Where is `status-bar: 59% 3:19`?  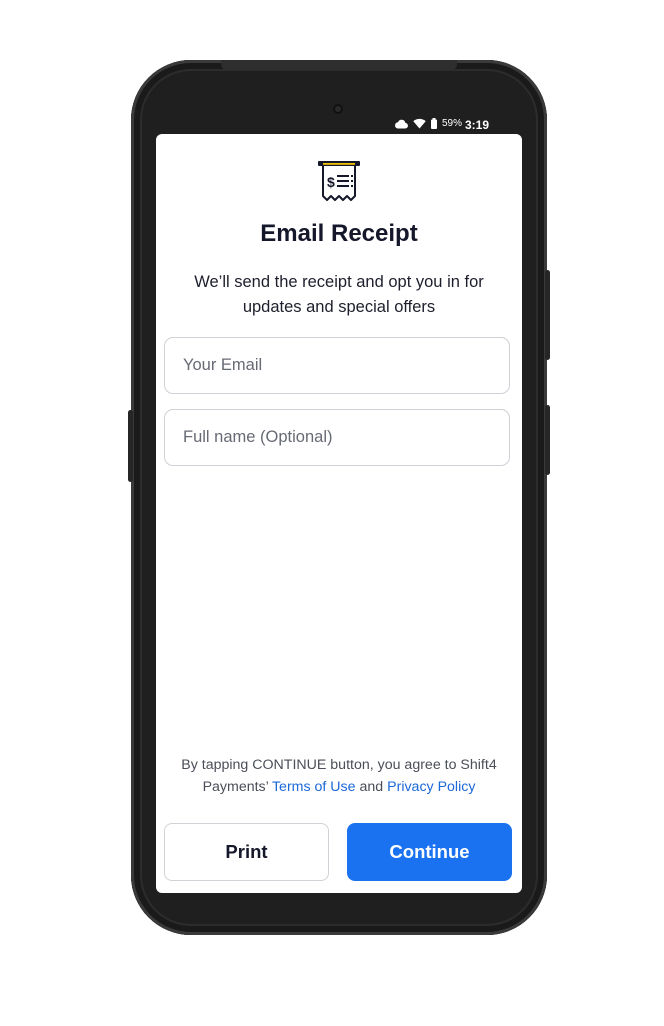
status-bar: 59% 3:19 is located at coordinates (339, 125).